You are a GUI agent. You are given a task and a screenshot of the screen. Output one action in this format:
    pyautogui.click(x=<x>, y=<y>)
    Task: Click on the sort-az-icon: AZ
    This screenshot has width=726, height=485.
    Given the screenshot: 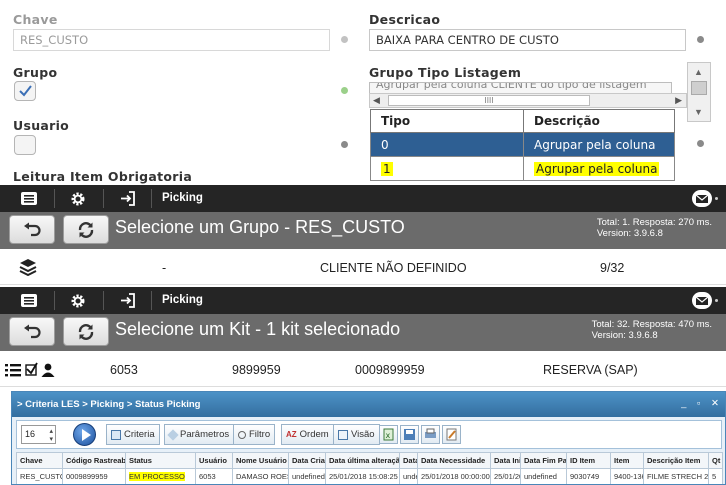 What is the action you would take?
    pyautogui.click(x=291, y=434)
    